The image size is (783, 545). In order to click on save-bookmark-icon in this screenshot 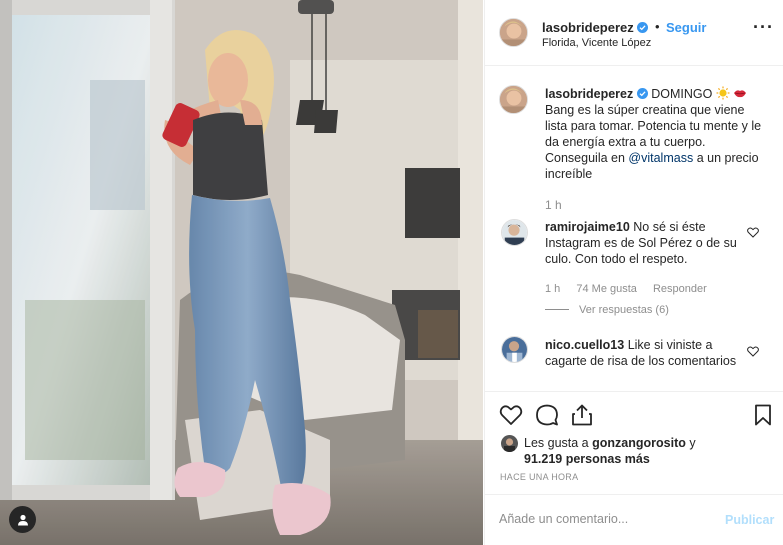, I will do `click(763, 415)`.